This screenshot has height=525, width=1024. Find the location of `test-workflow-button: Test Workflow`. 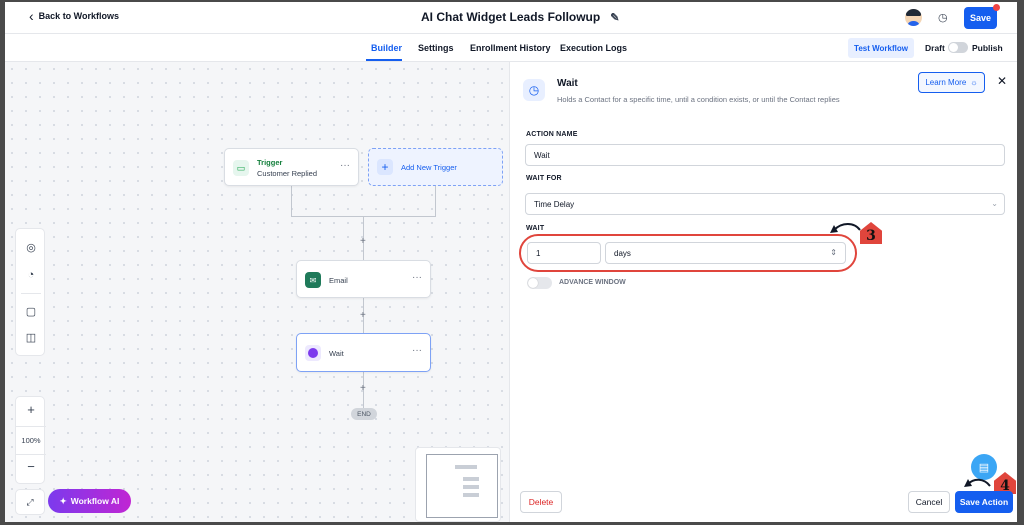

test-workflow-button: Test Workflow is located at coordinates (881, 48).